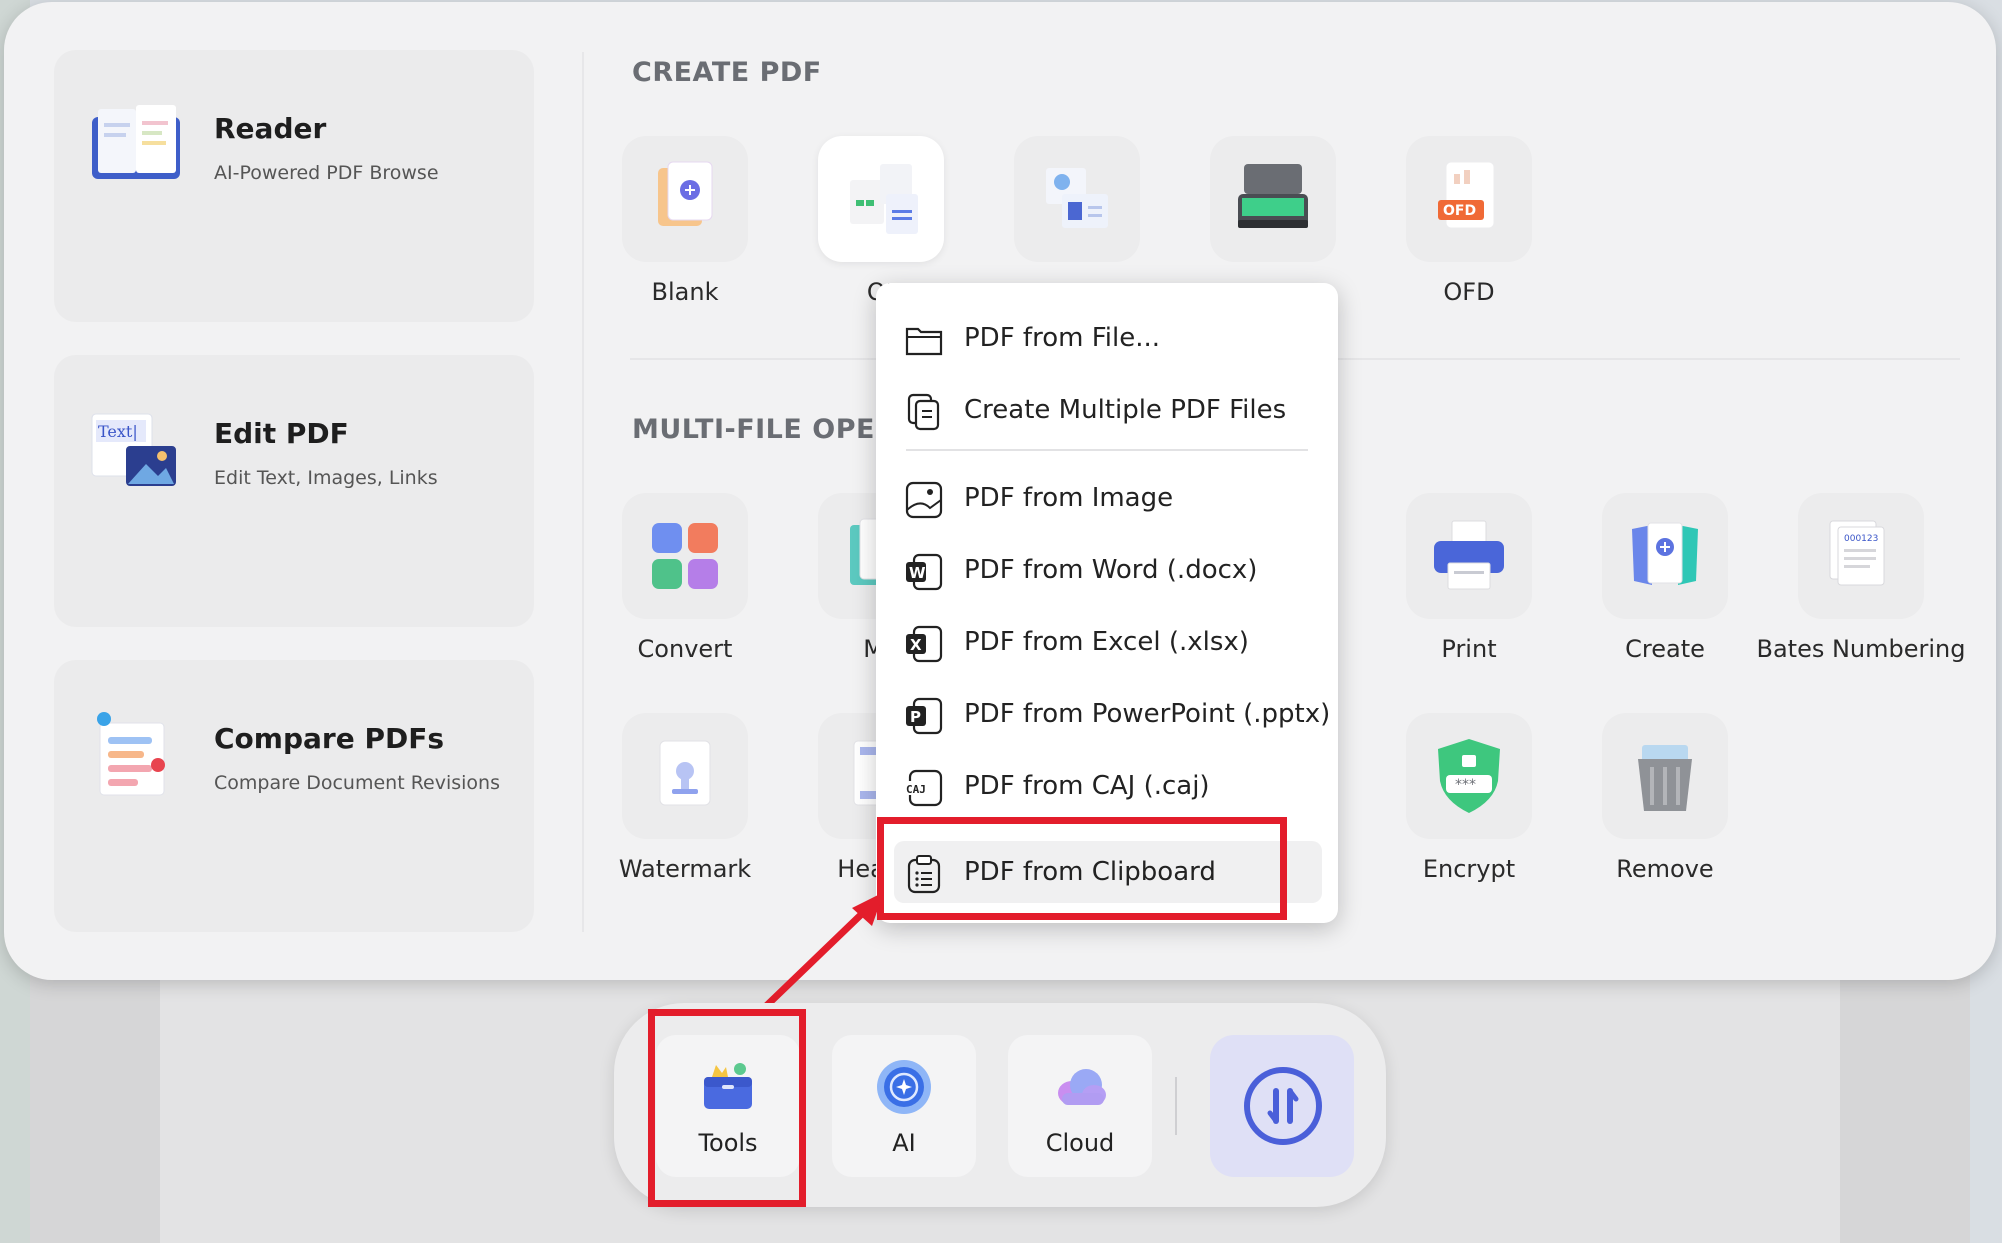 Image resolution: width=2002 pixels, height=1243 pixels. What do you see at coordinates (1111, 570) in the screenshot?
I see `menu-item-label: PDF from Word (.docx)` at bounding box center [1111, 570].